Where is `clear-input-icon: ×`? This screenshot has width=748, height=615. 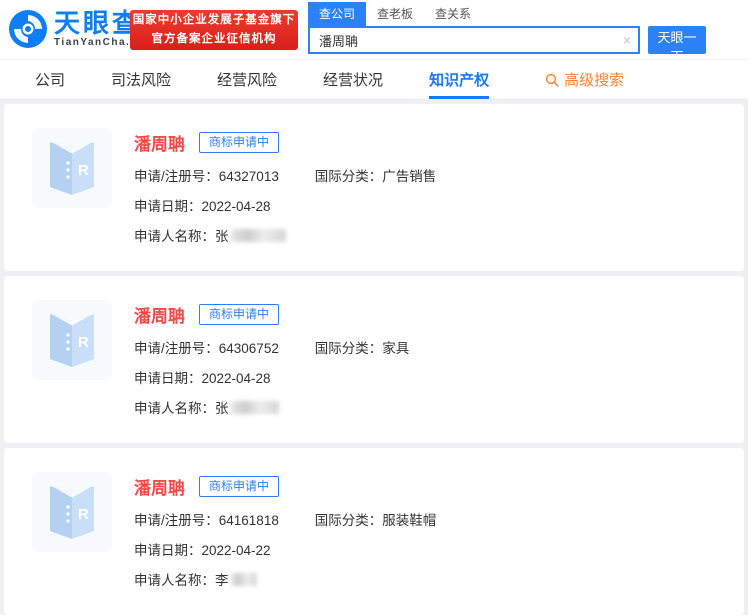
clear-input-icon: × is located at coordinates (627, 40).